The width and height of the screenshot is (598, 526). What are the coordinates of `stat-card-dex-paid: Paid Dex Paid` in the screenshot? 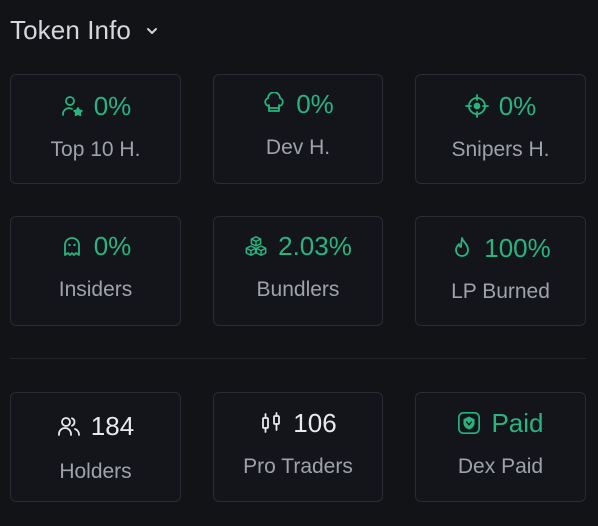 It's located at (500, 447).